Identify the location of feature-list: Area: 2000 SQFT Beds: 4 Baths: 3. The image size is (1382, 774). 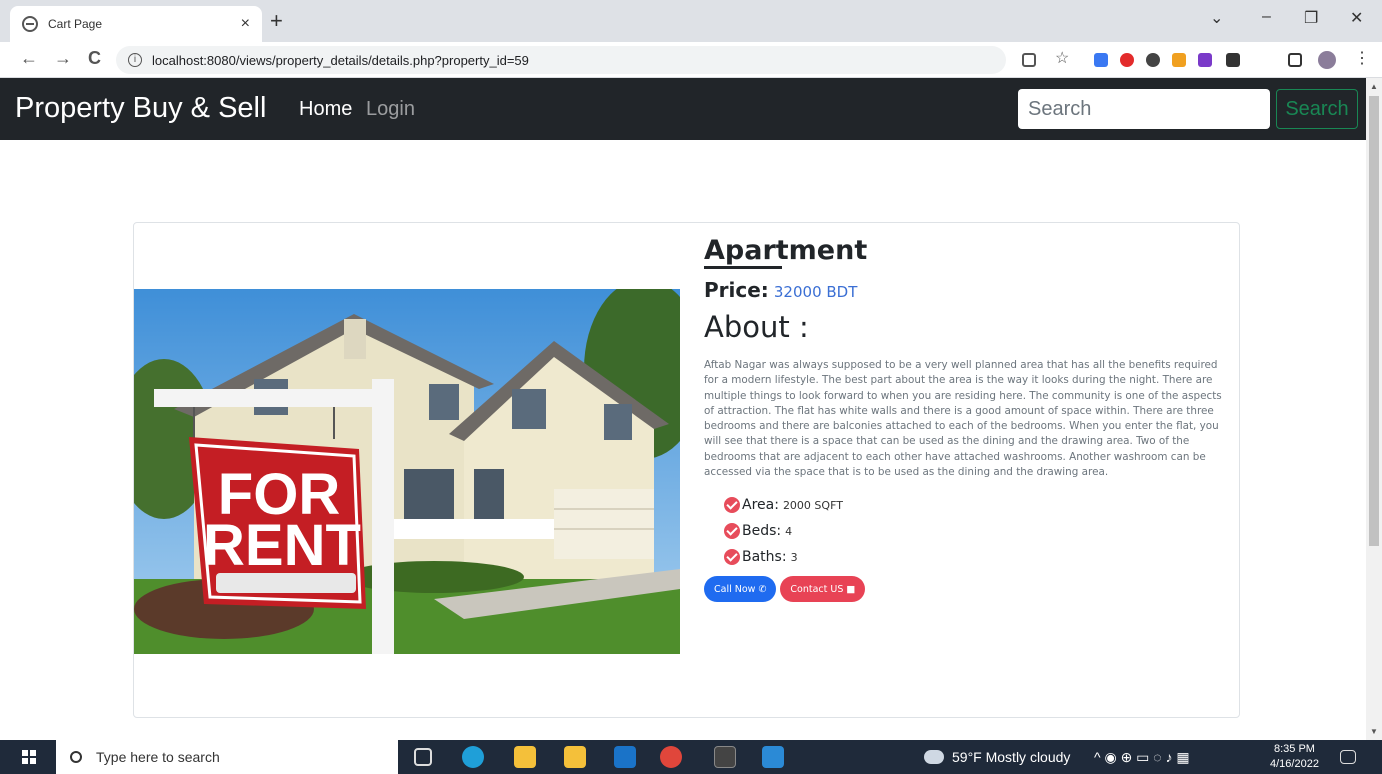
(966, 531).